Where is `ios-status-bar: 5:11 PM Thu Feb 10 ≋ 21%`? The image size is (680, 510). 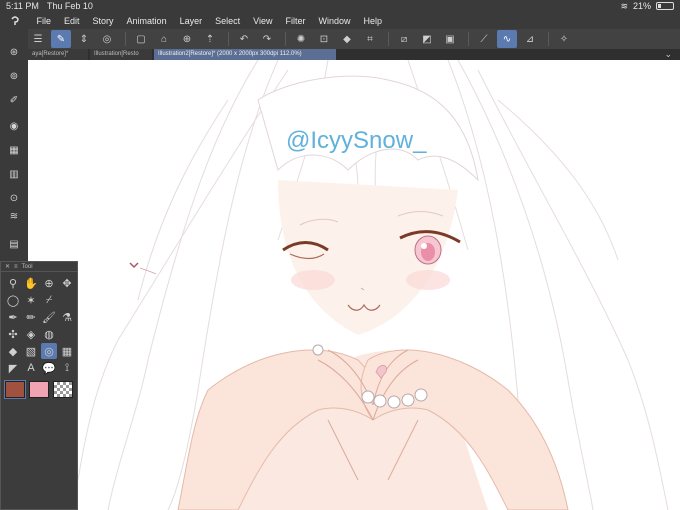
ios-status-bar: 5:11 PM Thu Feb 10 ≋ 21% is located at coordinates (340, 6).